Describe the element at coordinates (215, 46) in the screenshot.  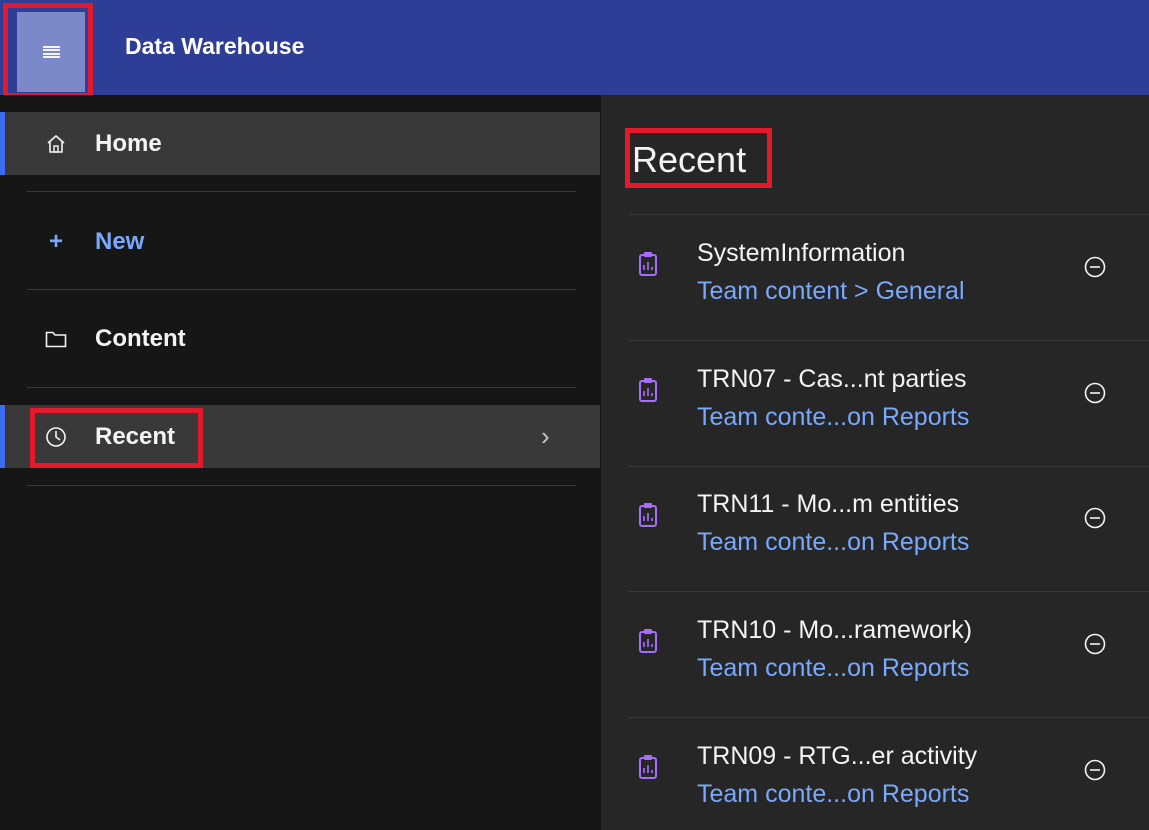
I see `app-title: Data Warehouse` at that location.